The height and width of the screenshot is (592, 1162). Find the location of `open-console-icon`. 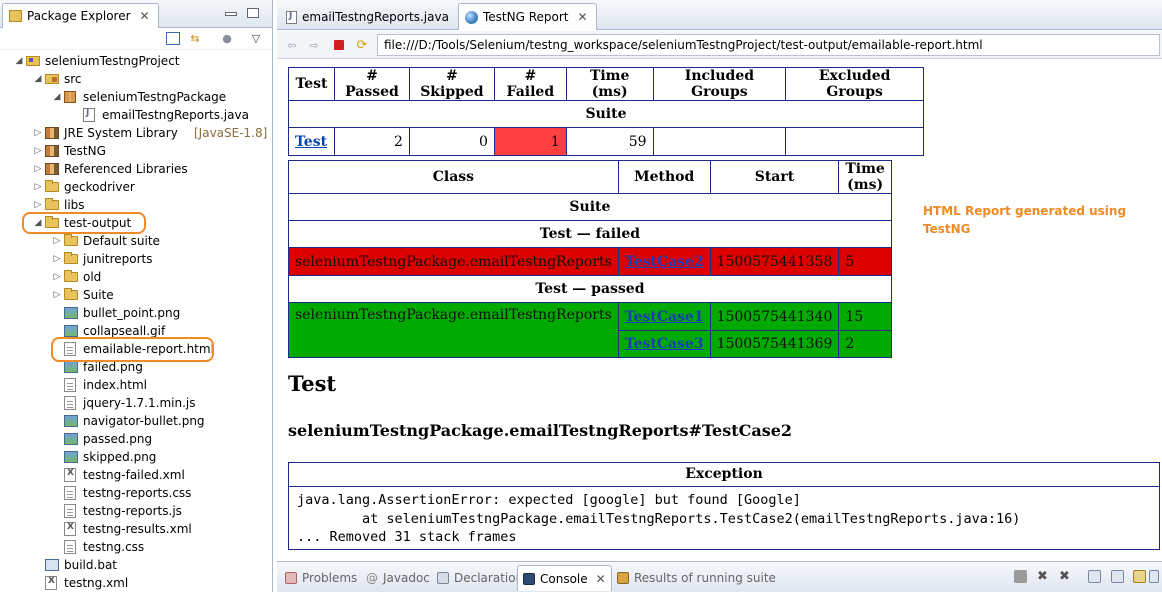

open-console-icon is located at coordinates (1154, 576).